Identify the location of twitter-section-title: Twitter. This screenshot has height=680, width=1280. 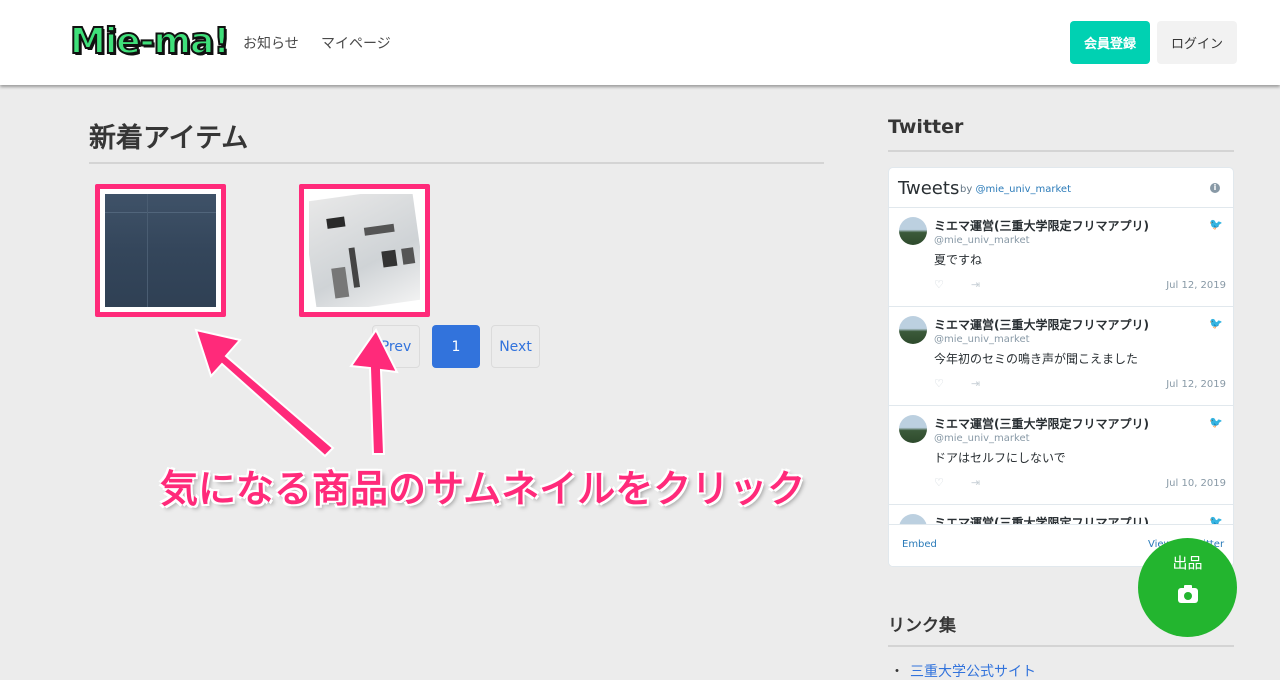
(926, 127).